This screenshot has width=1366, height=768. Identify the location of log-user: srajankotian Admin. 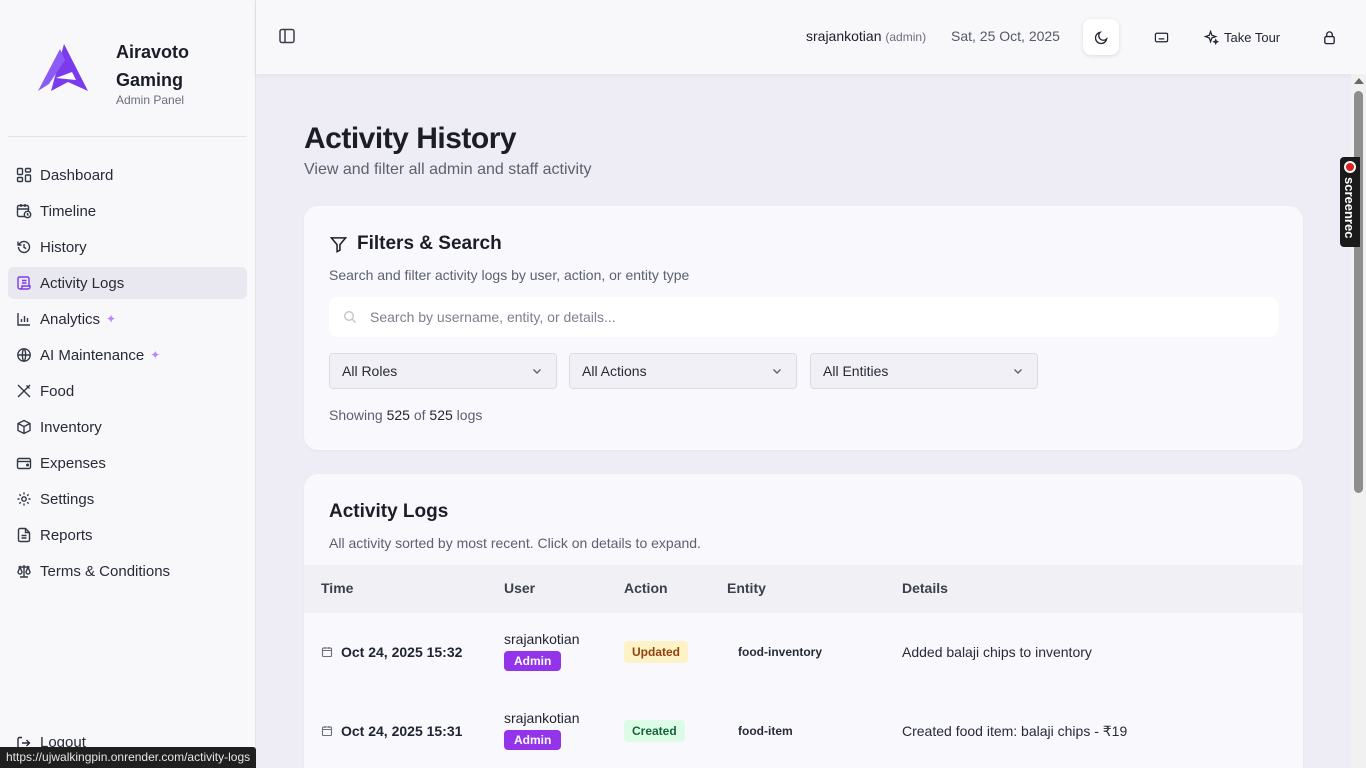
(542, 730).